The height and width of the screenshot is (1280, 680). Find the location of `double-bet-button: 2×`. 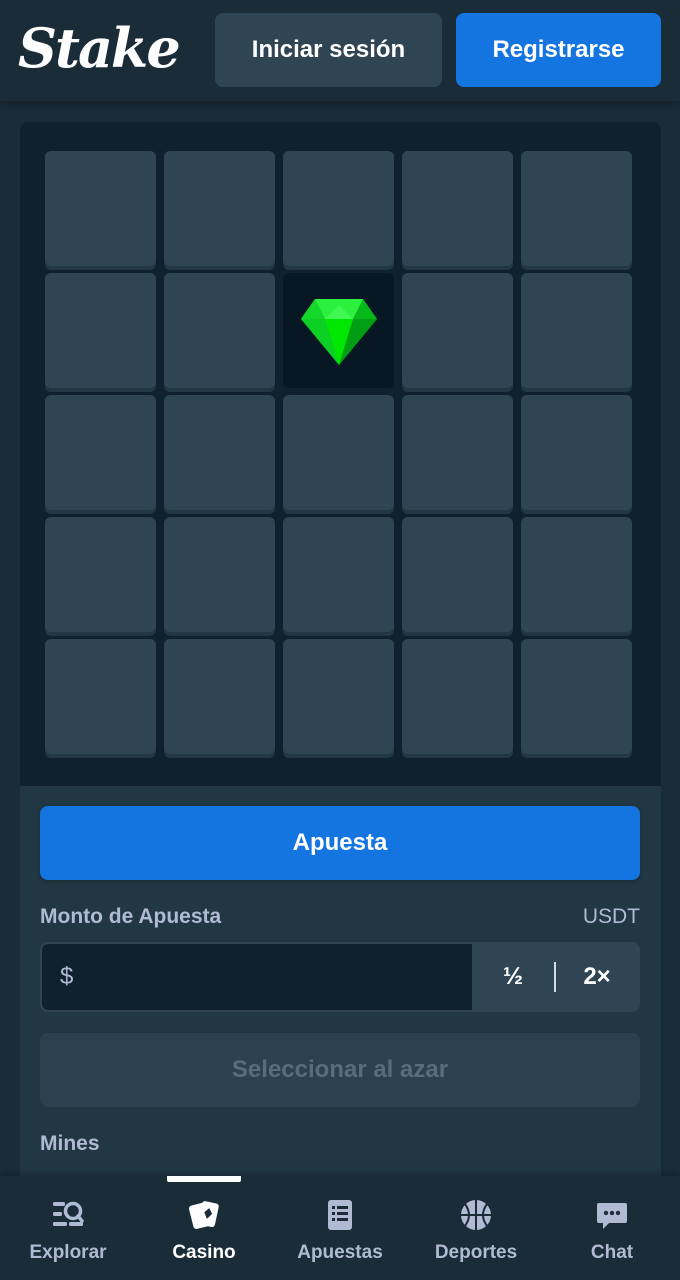

double-bet-button: 2× is located at coordinates (597, 977).